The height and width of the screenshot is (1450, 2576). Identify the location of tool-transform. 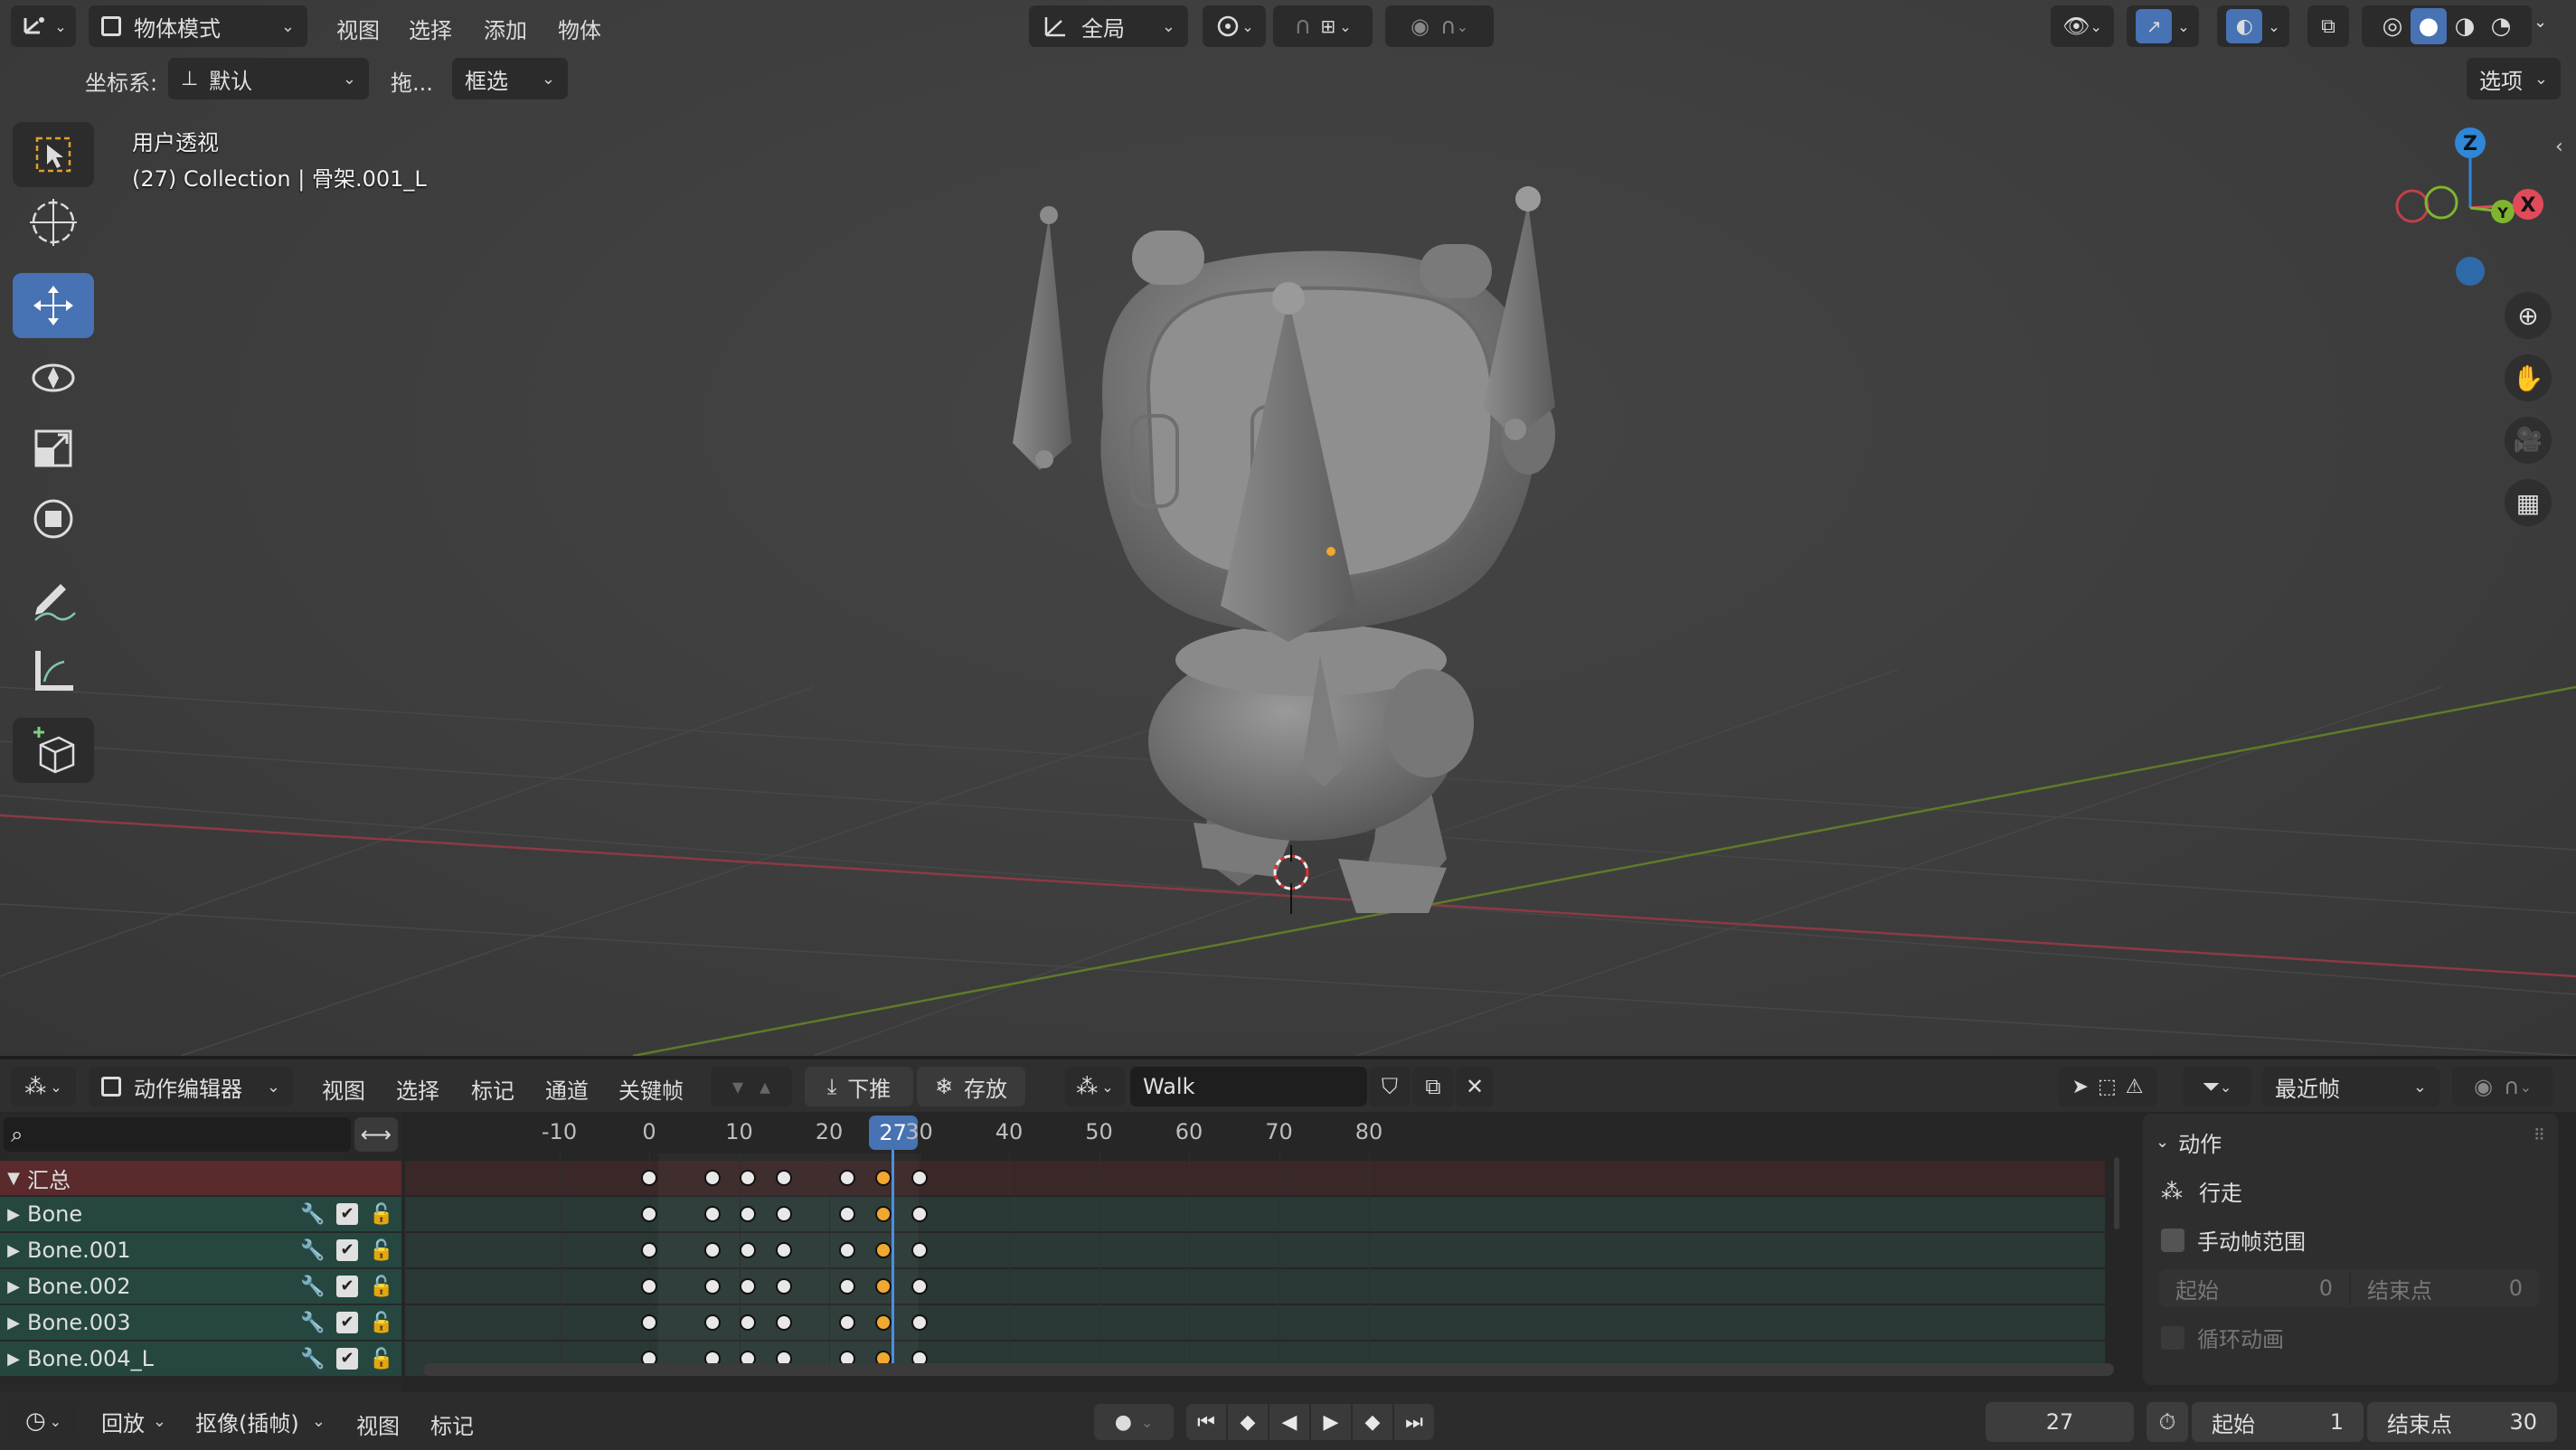
(53, 518).